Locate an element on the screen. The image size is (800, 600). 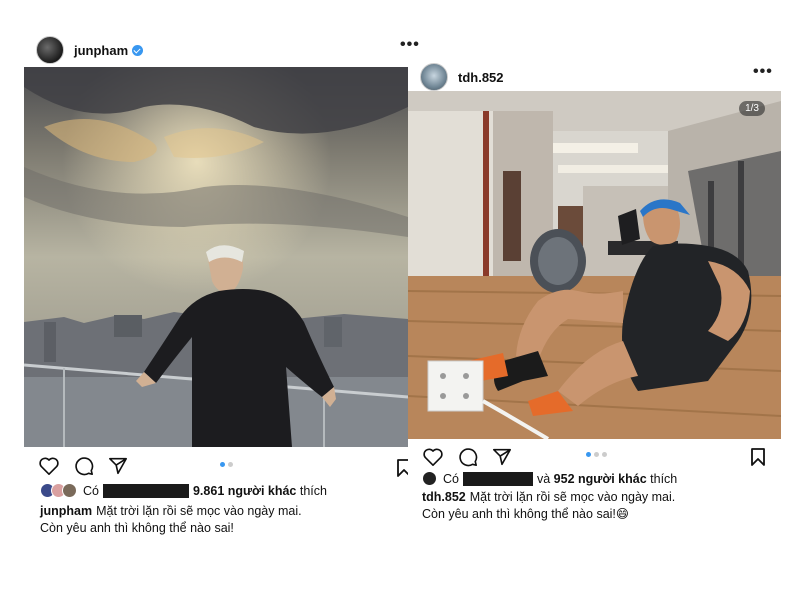
likes-mid: và is located at coordinates (543, 478).